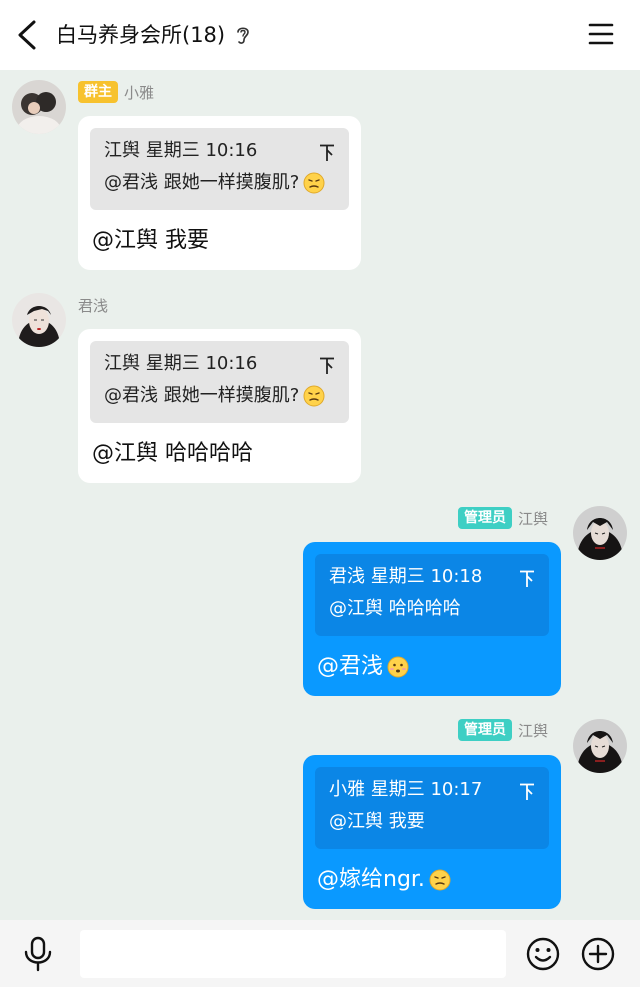 The height and width of the screenshot is (987, 640). I want to click on sender-line: 群主 小雅, so click(119, 92).